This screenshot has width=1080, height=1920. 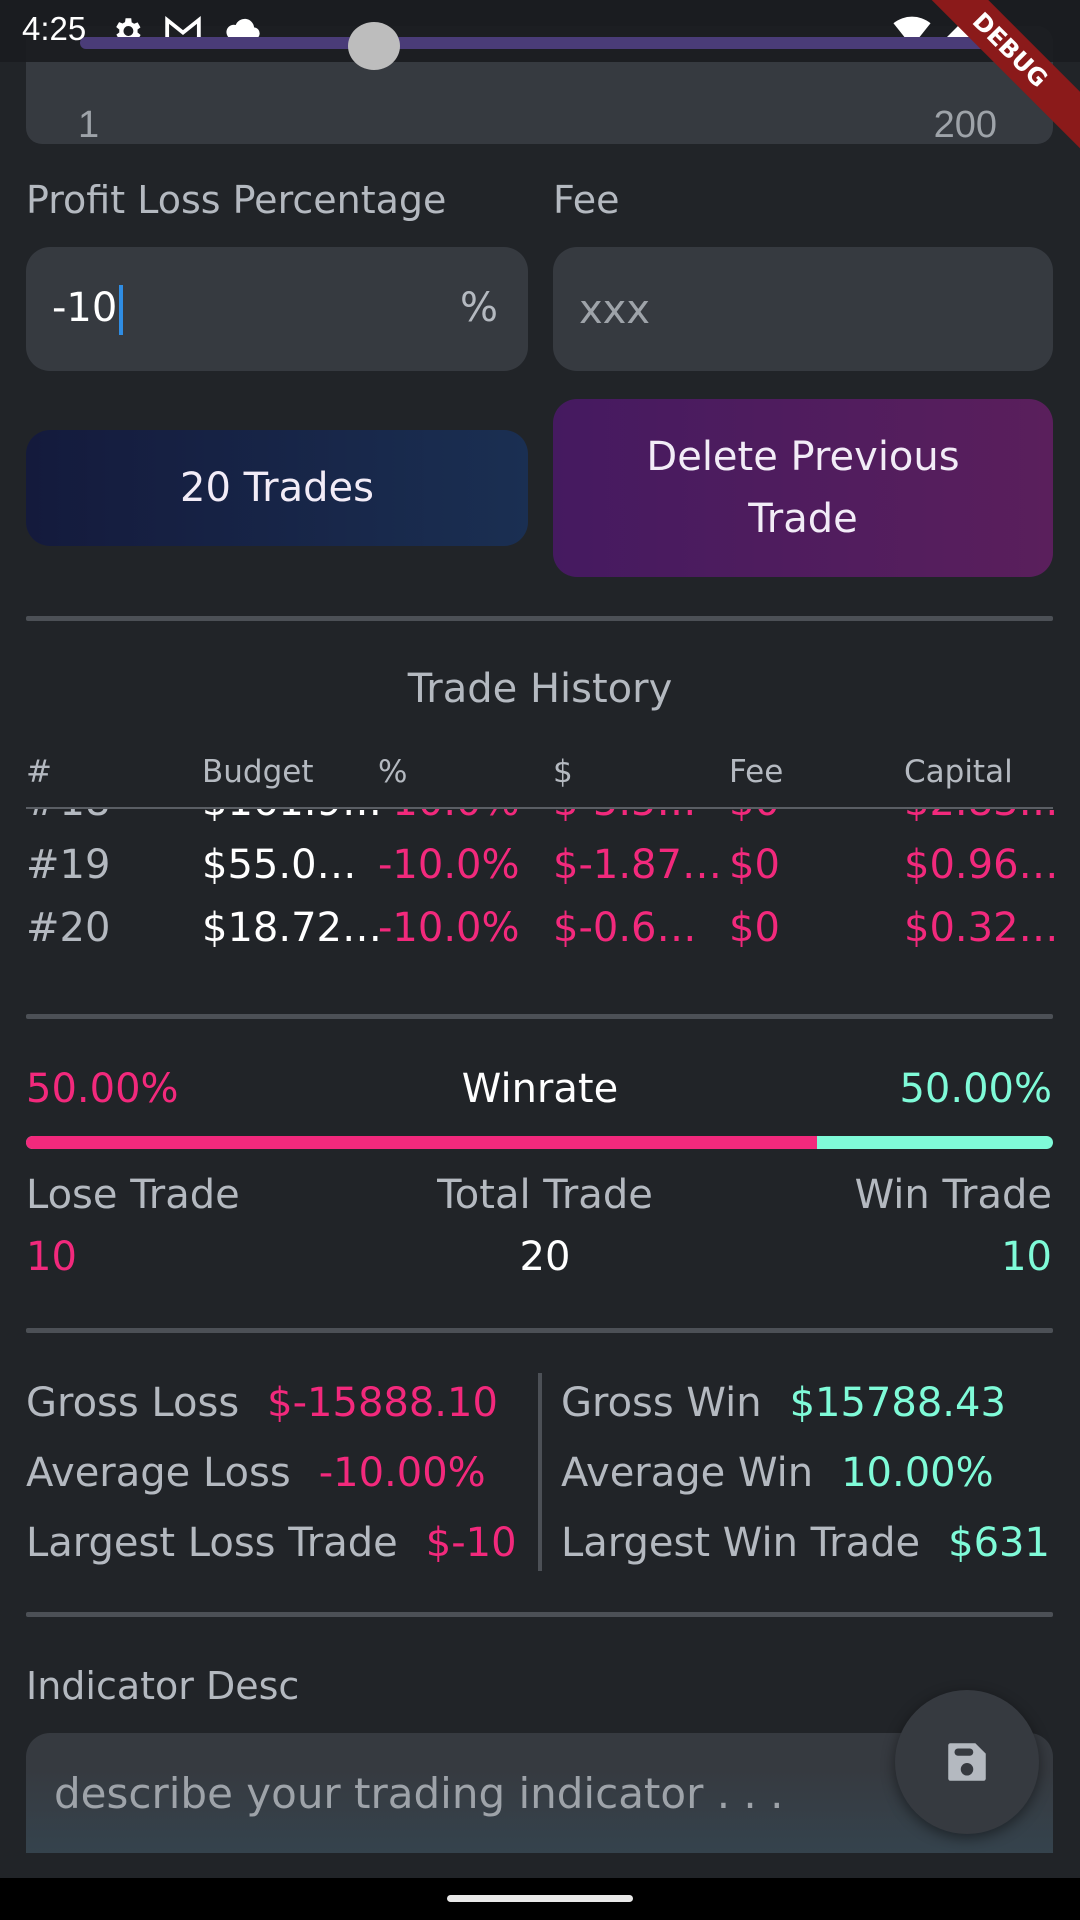 What do you see at coordinates (756, 772) in the screenshot?
I see `column-header-fee: Fee` at bounding box center [756, 772].